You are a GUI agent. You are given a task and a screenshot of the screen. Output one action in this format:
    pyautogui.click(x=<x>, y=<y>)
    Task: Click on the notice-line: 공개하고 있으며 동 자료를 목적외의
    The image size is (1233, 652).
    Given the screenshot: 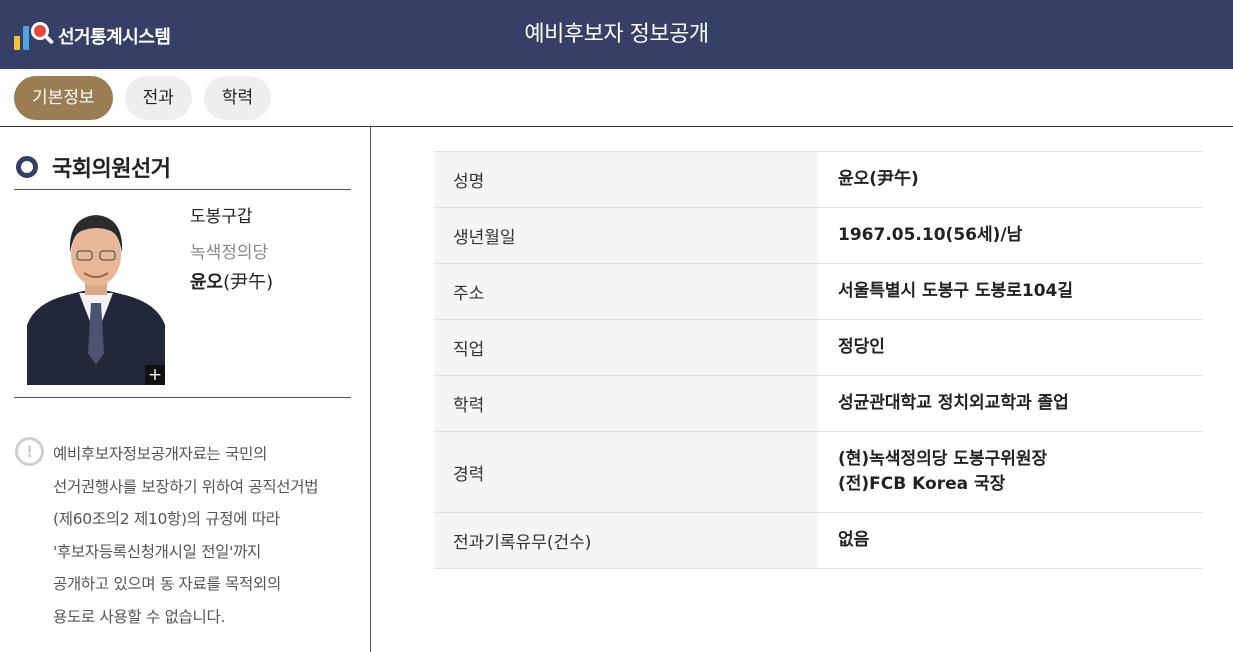 What is the action you would take?
    pyautogui.click(x=167, y=584)
    